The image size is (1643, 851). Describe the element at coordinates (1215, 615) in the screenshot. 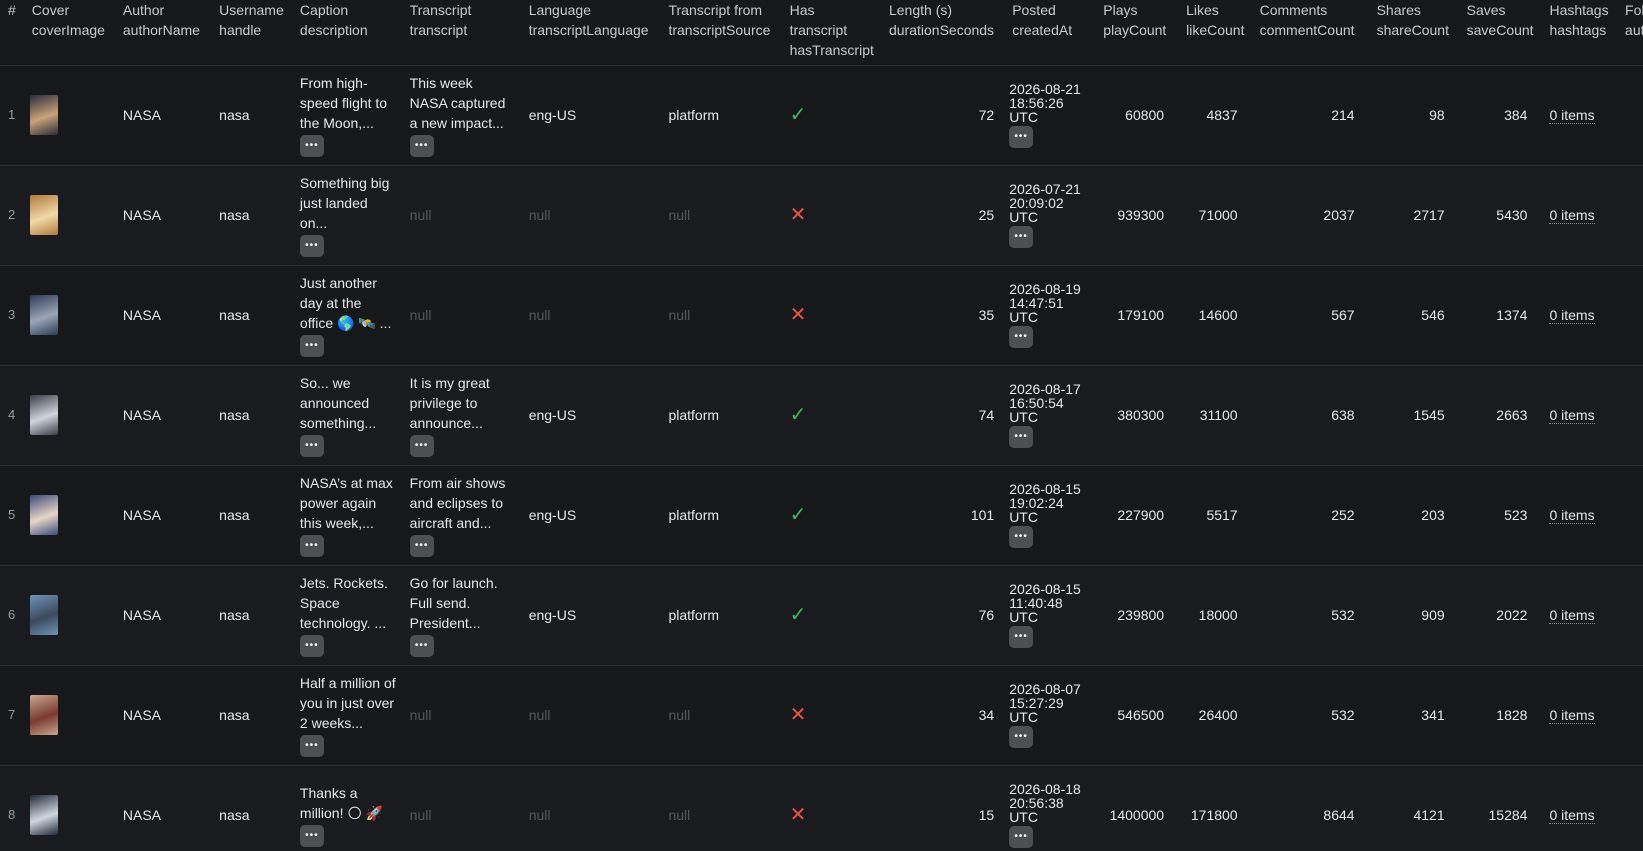

I see `likes-cell: 18000` at that location.